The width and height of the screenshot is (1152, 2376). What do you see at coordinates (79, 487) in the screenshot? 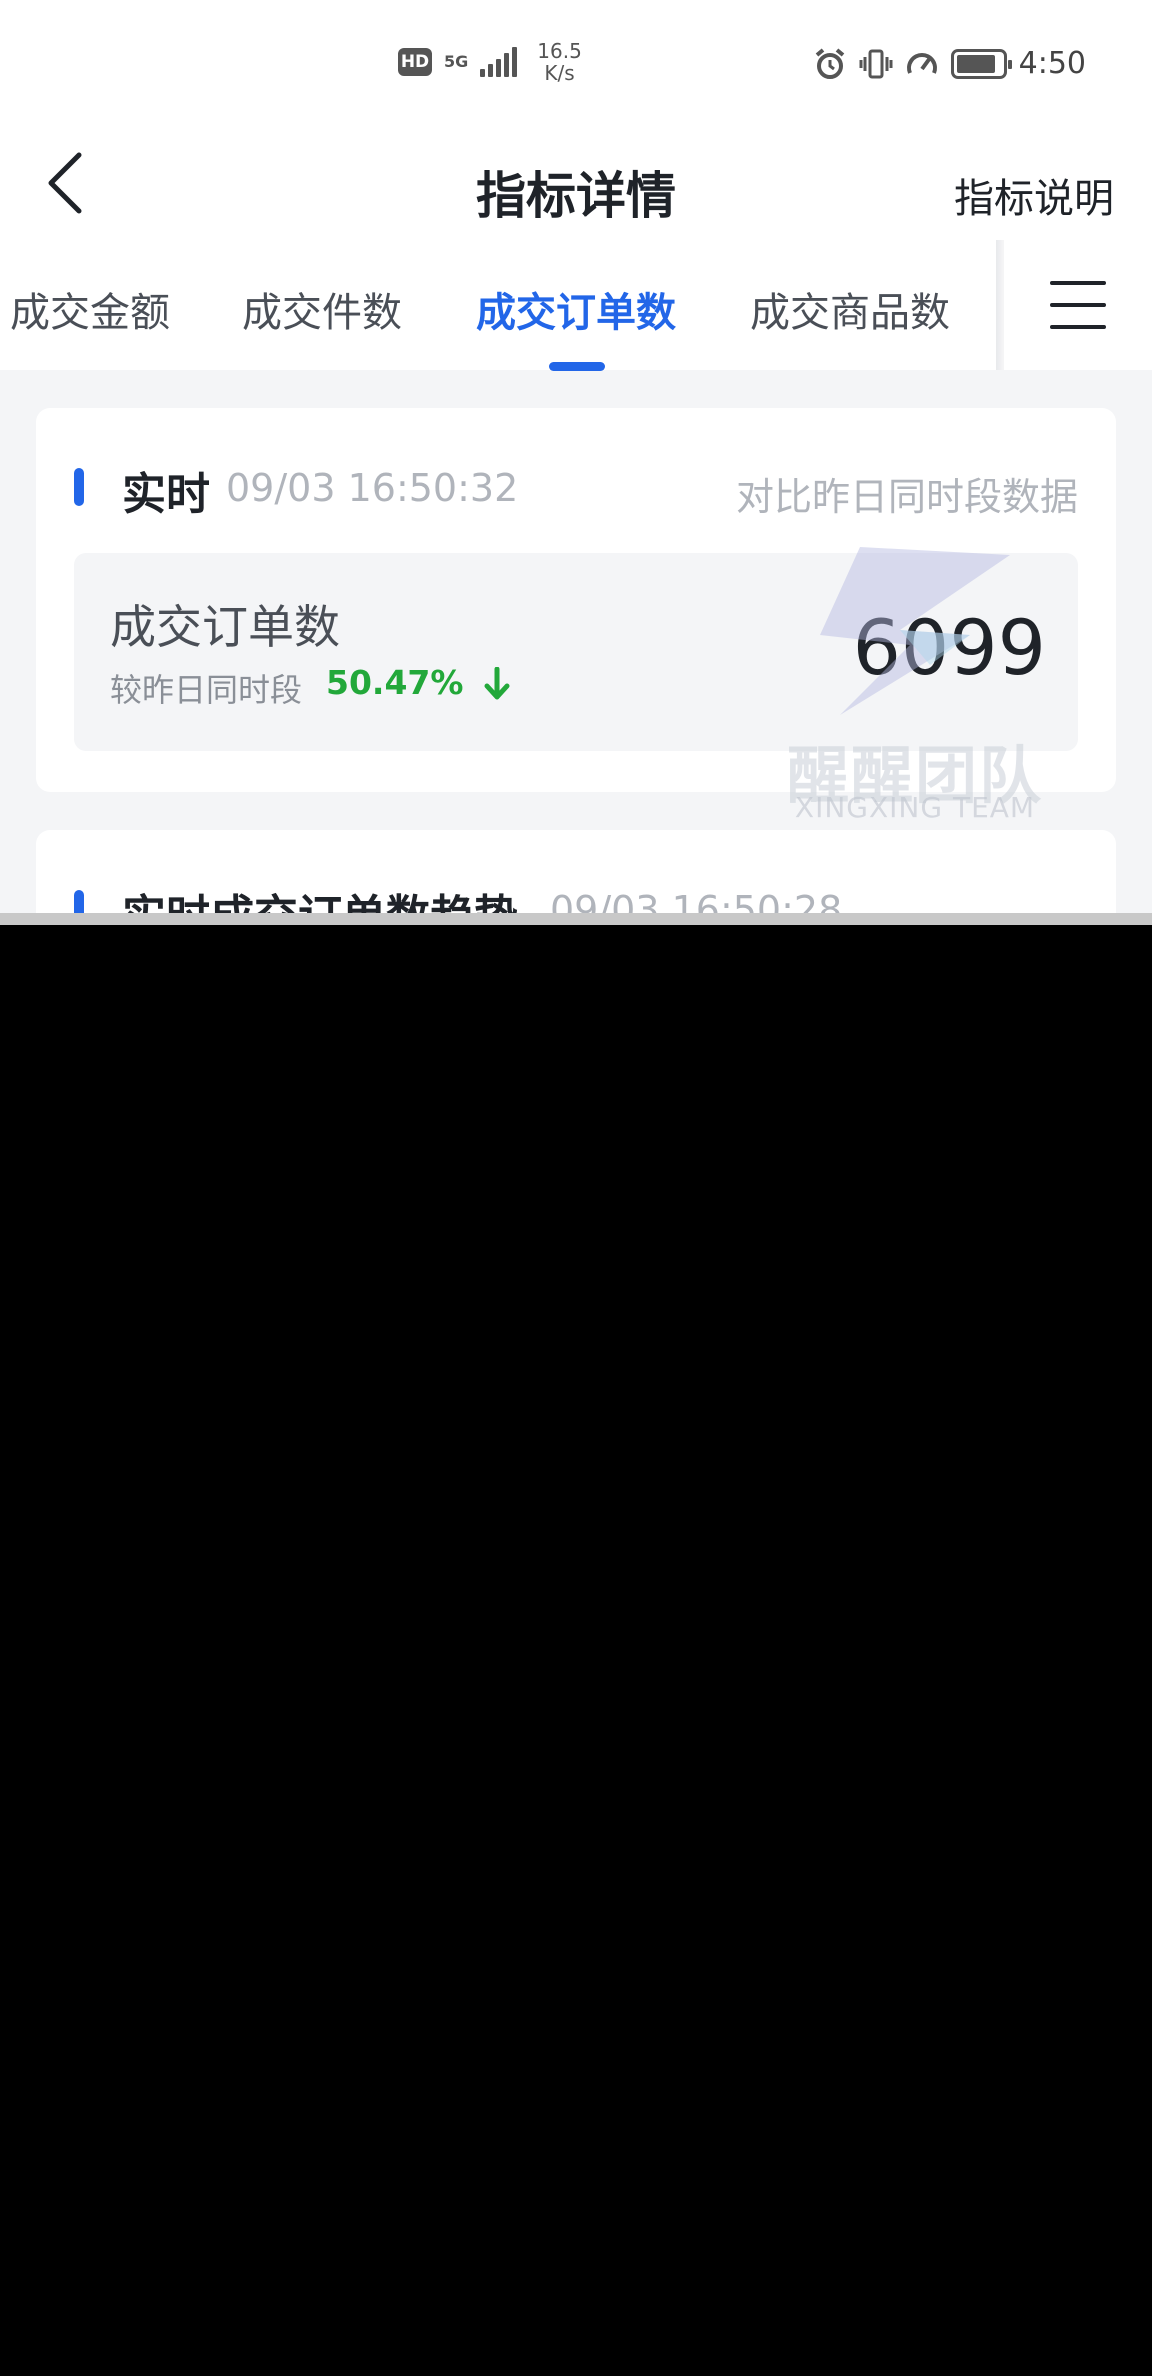
I see `section-accent` at bounding box center [79, 487].